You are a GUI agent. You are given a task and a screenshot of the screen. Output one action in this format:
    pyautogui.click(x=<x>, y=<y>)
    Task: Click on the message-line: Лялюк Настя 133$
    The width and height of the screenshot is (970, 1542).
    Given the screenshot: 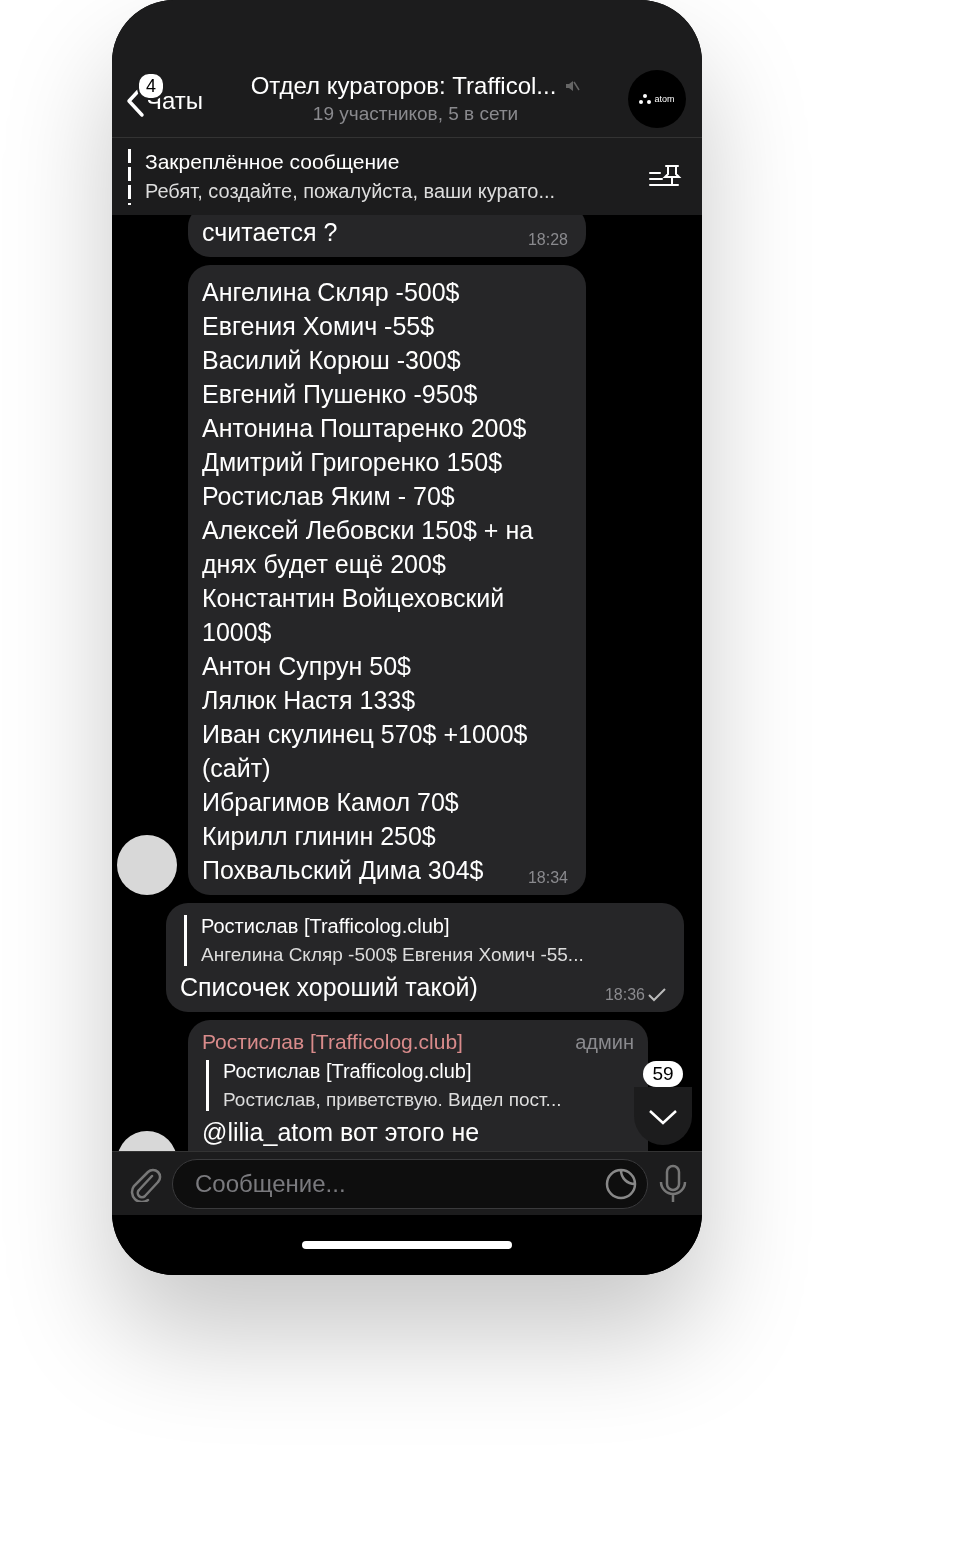 What is the action you would take?
    pyautogui.click(x=309, y=700)
    